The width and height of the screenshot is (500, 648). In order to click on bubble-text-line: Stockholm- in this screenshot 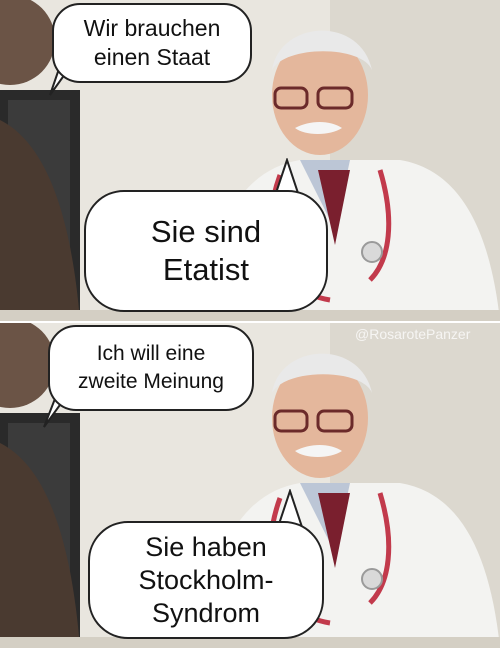, I will do `click(206, 579)`.